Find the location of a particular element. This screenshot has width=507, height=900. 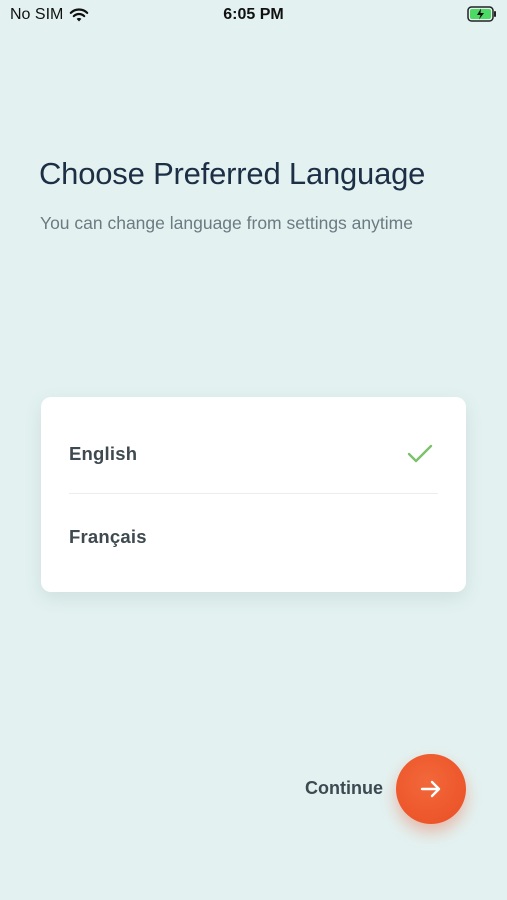

page-title: Choose Preferred Language is located at coordinates (232, 173).